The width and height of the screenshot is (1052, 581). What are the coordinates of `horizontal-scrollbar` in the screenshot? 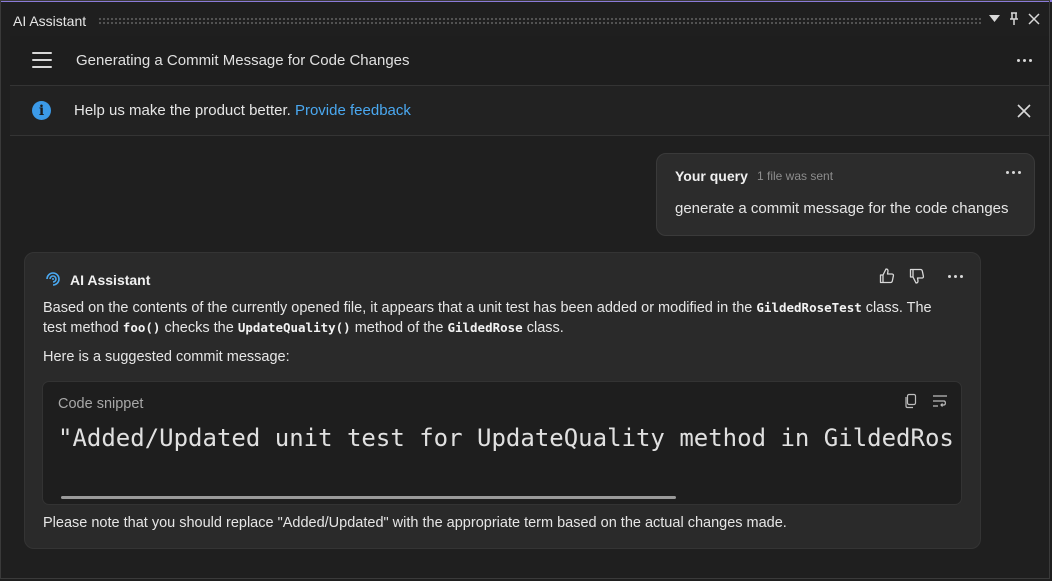 It's located at (368, 497).